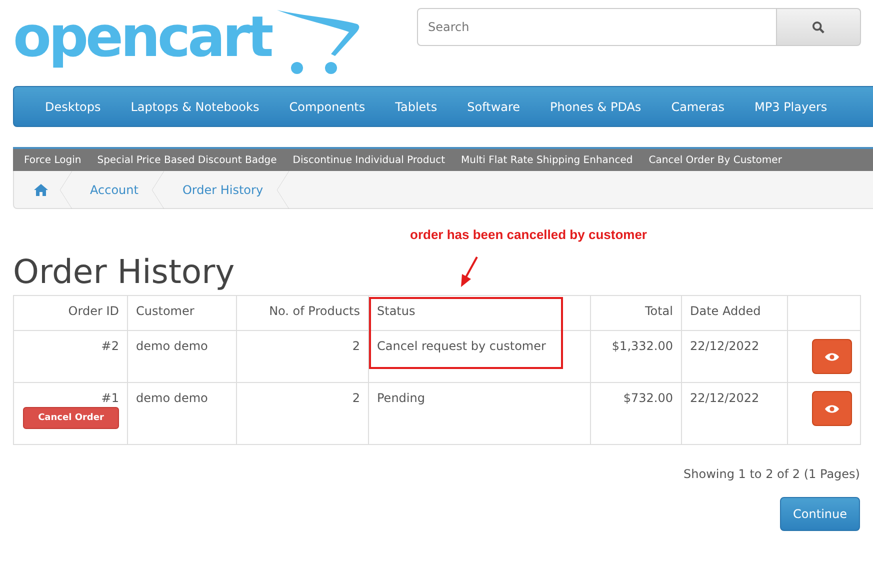 This screenshot has height=572, width=873. I want to click on logo-text: opencart, so click(142, 38).